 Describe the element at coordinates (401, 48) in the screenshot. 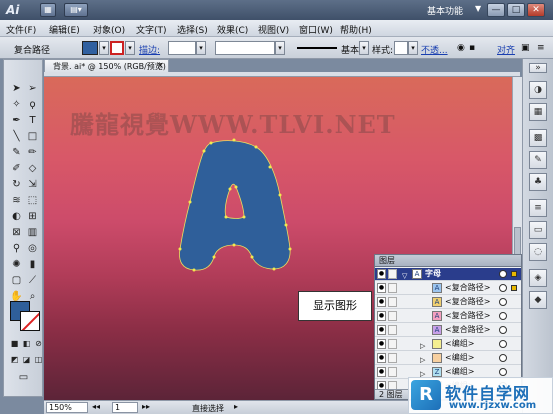

I see `graphic-style-swatch` at that location.